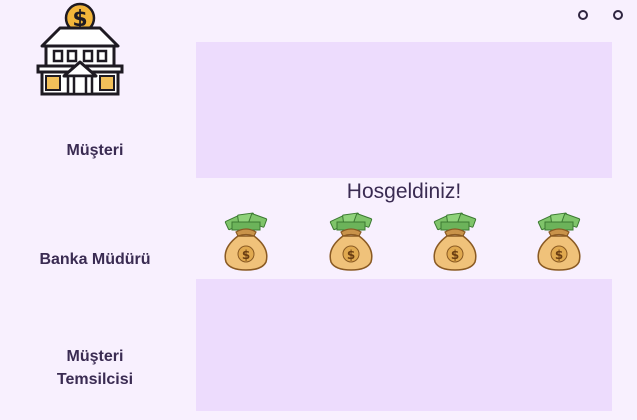 Image resolution: width=637 pixels, height=420 pixels. Describe the element at coordinates (404, 243) in the screenshot. I see `money-bags-row: $ $ $ $` at that location.